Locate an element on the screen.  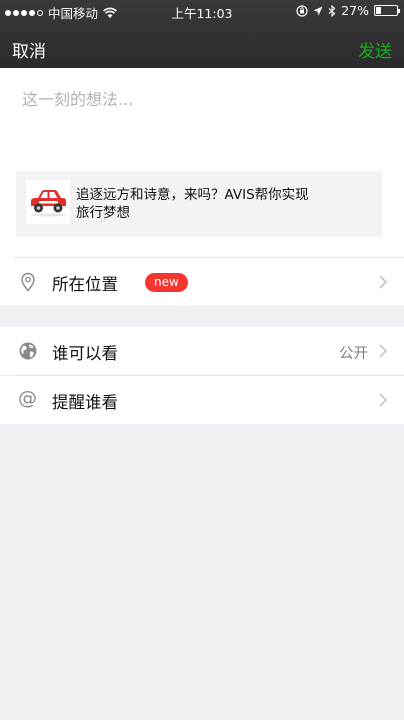
visibility-row: 谁可以看 公开 is located at coordinates (202, 351).